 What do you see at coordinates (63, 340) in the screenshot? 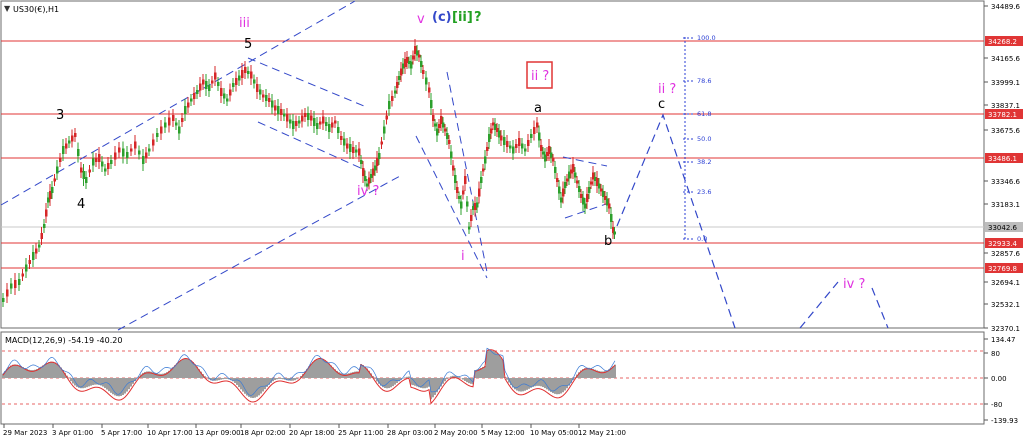
I see `macd-label: MACD(12,26,9) -54.19 -40.20` at bounding box center [63, 340].